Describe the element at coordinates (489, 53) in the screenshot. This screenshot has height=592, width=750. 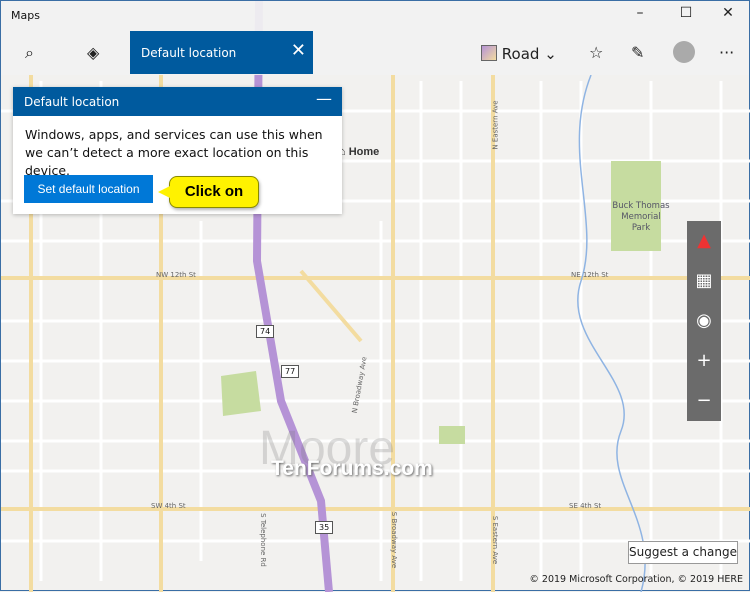
I see `map-style-icon` at that location.